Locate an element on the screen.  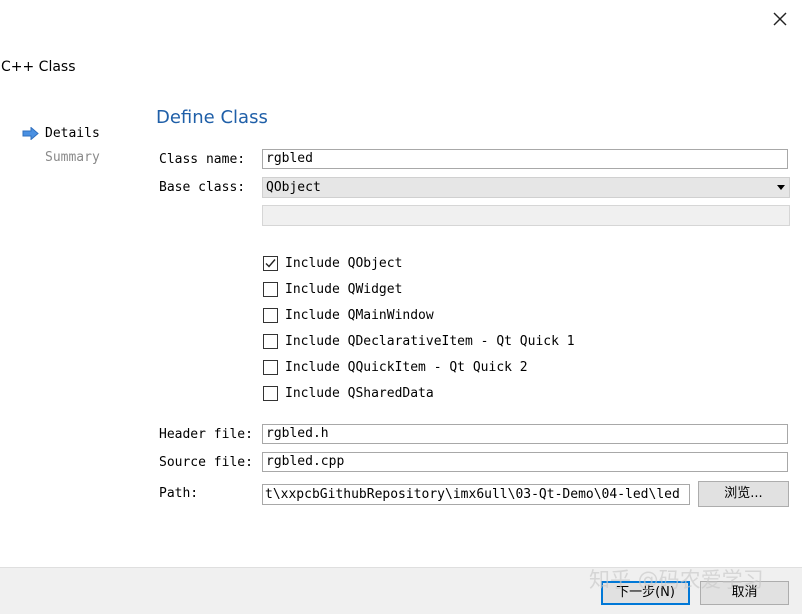
cancel-button: 取消 is located at coordinates (744, 593).